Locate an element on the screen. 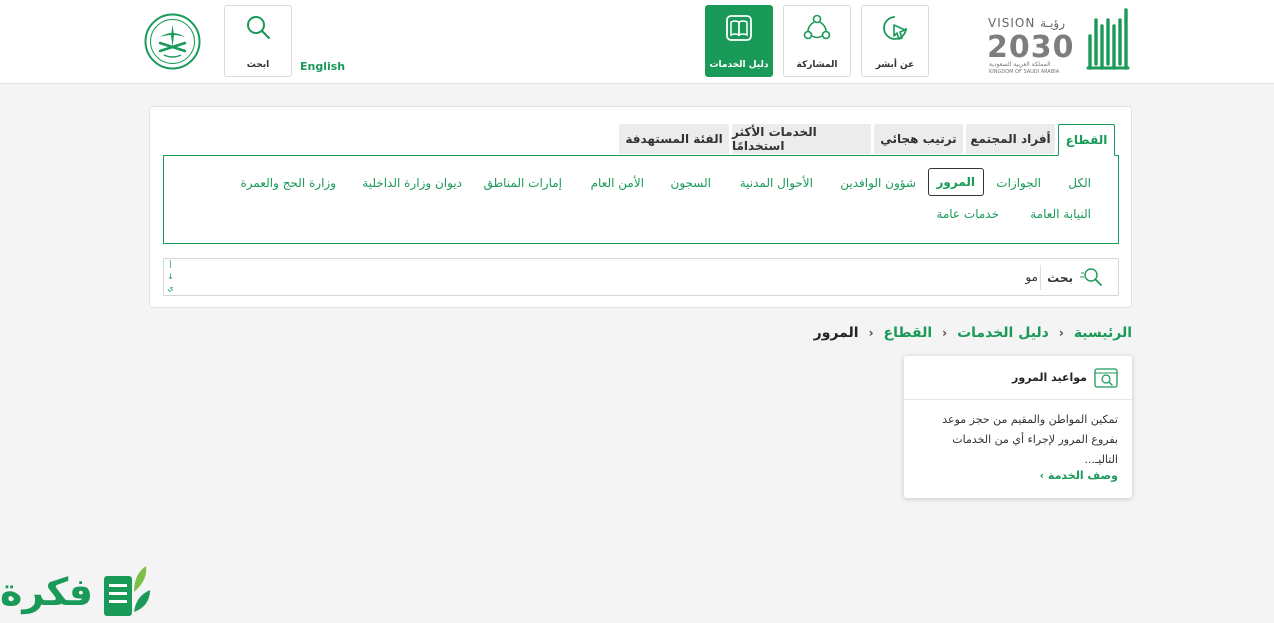  service-search-bar: أ ↓ ي بحث is located at coordinates (641, 277).